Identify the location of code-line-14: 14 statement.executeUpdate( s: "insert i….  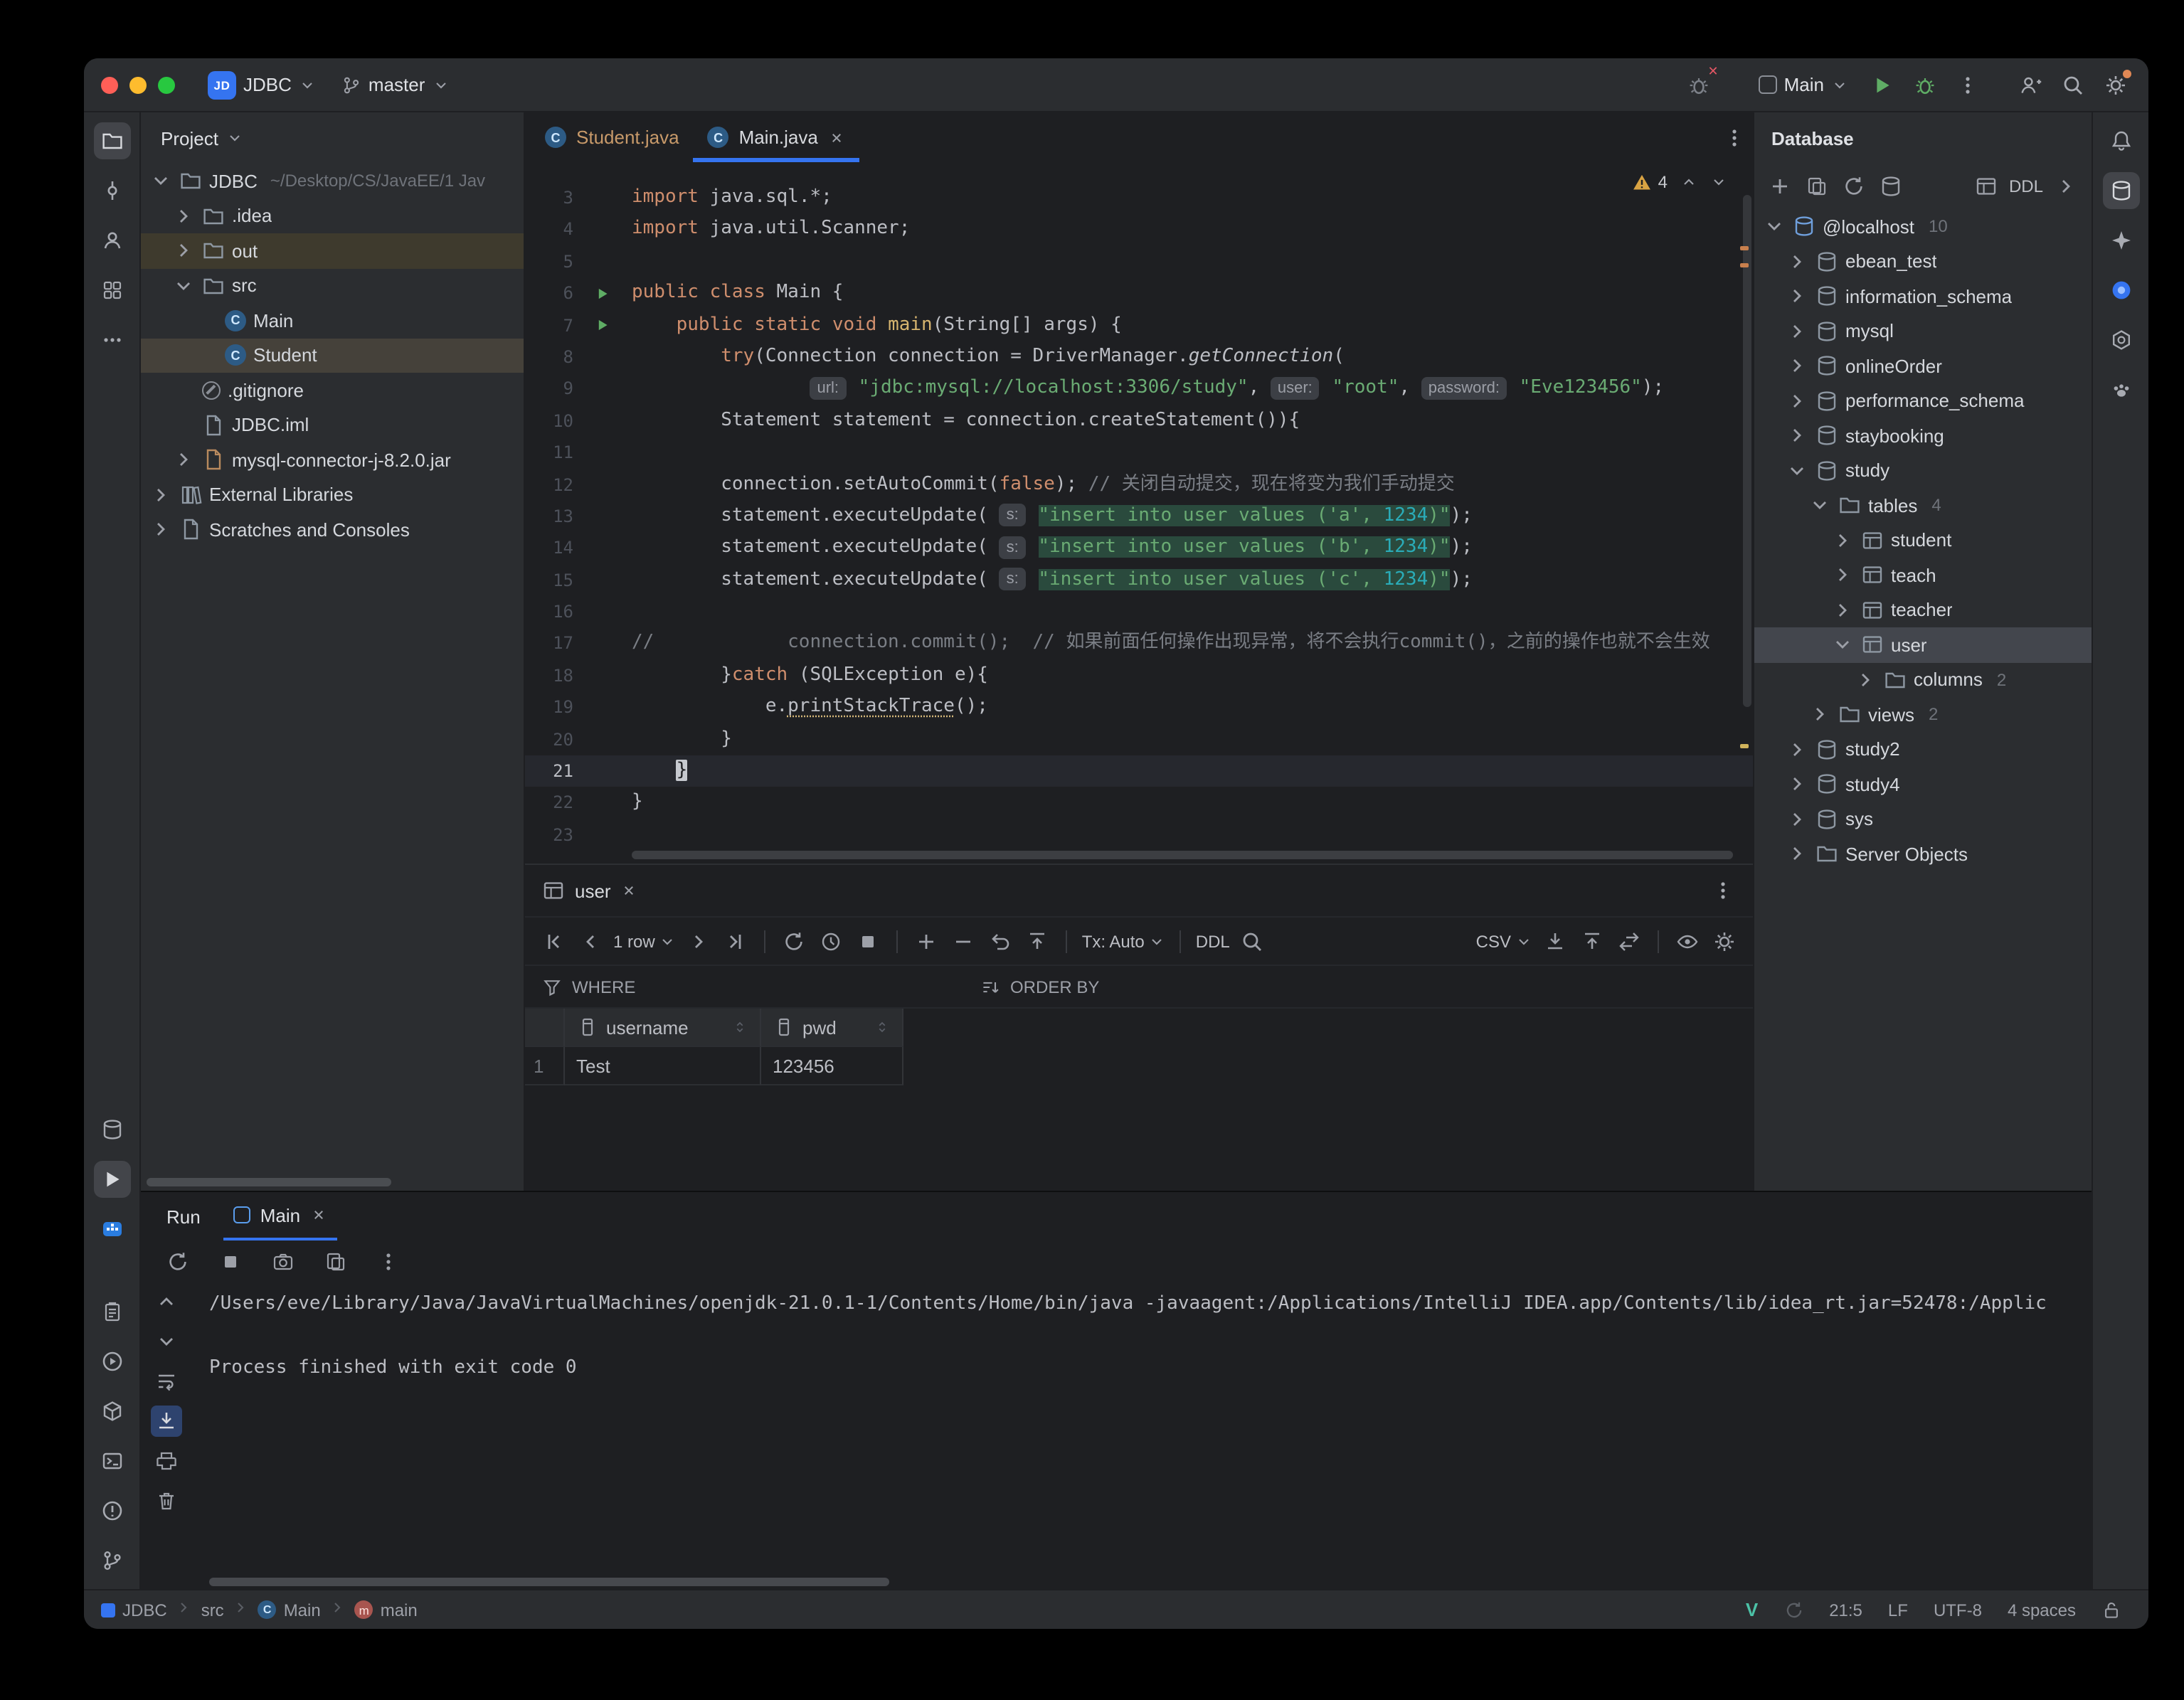
(1139, 549).